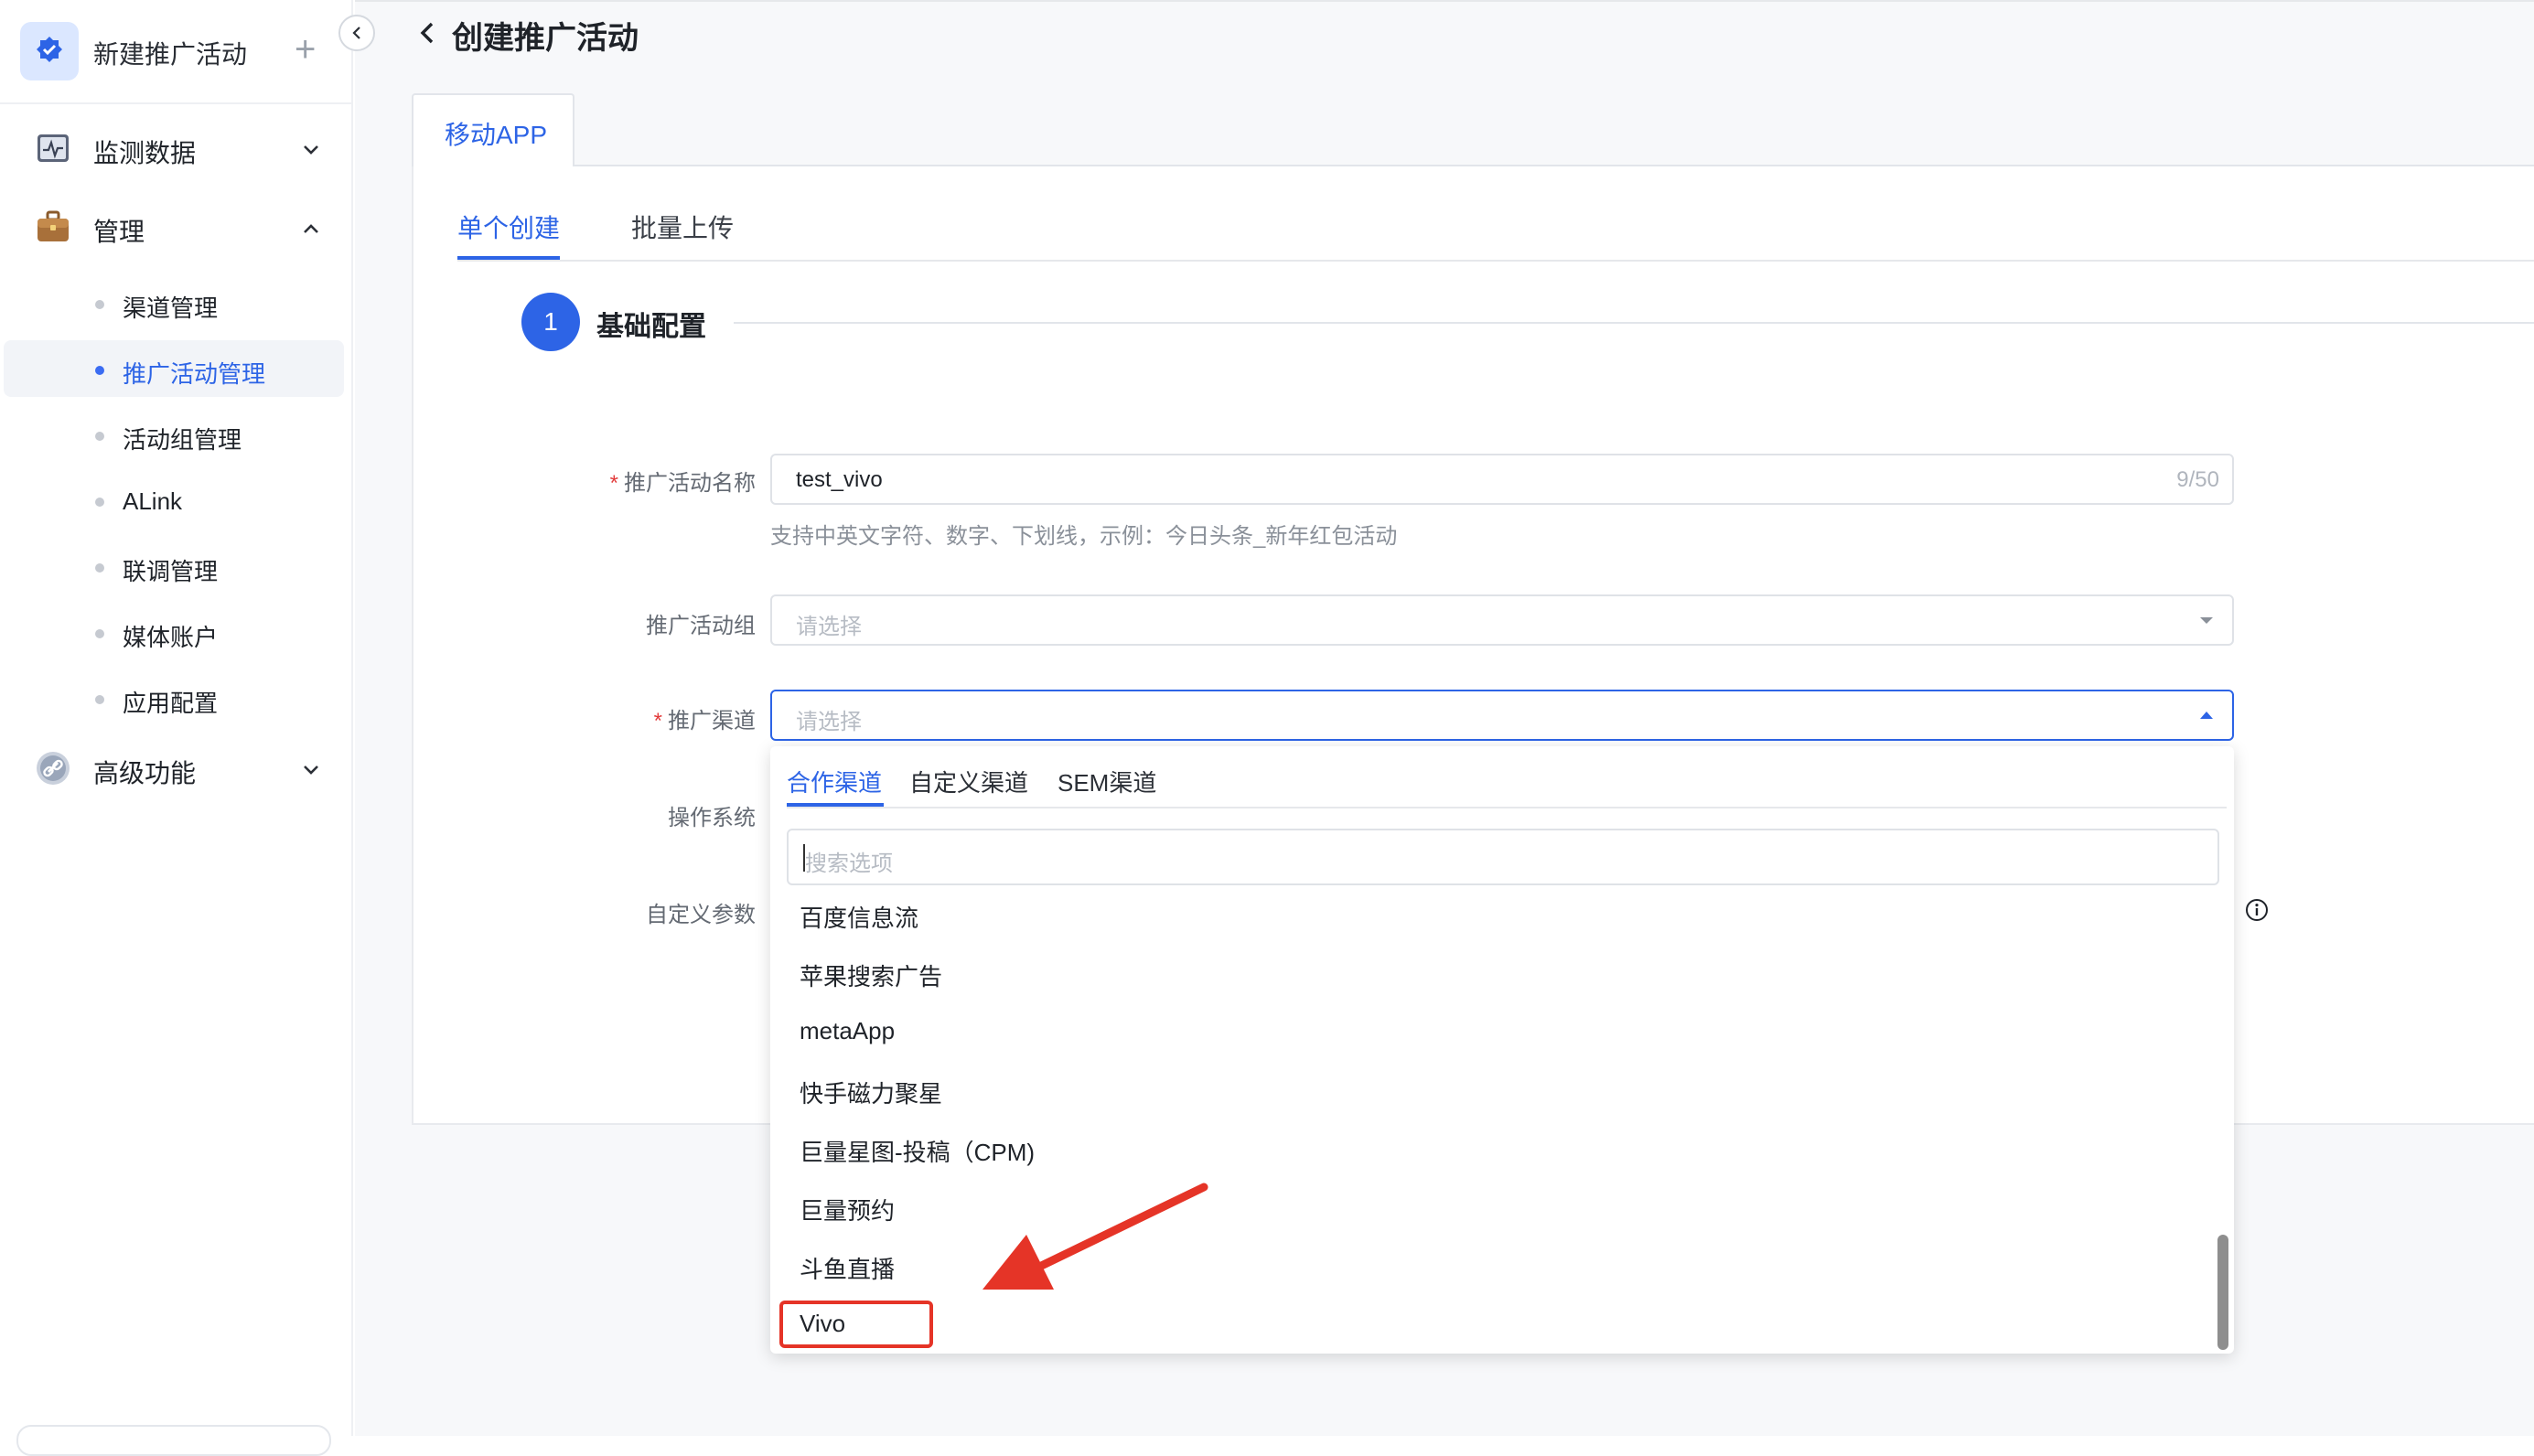 The width and height of the screenshot is (2534, 1456). What do you see at coordinates (173, 1440) in the screenshot?
I see `sidebar-footer-control` at bounding box center [173, 1440].